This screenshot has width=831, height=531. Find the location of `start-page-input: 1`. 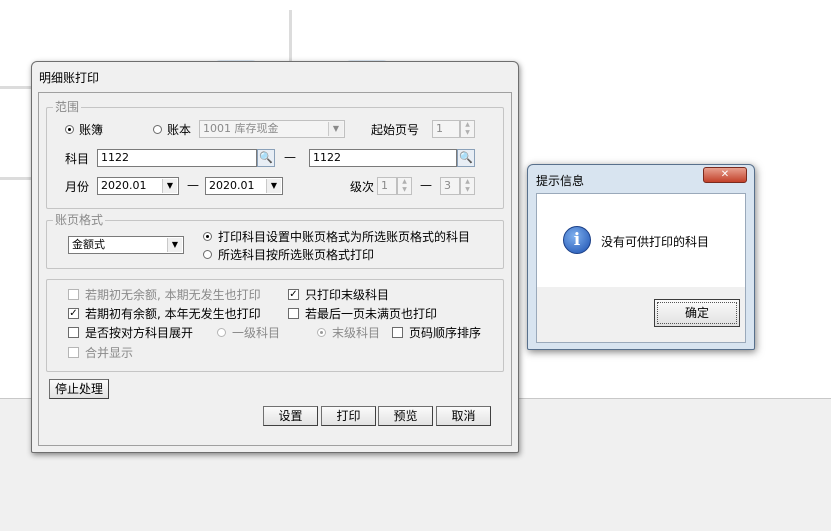

start-page-input: 1 is located at coordinates (446, 129).